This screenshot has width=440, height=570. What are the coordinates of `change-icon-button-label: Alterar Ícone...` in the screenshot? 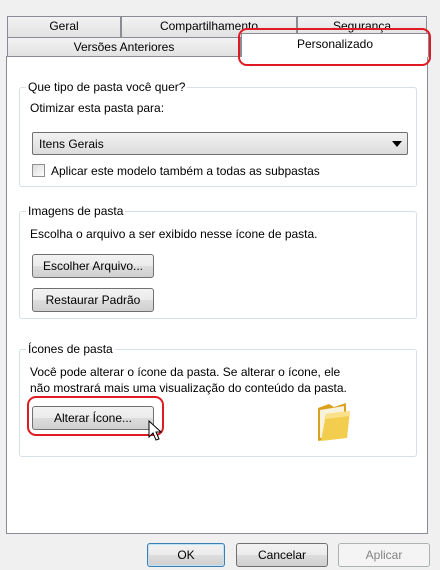 It's located at (93, 418).